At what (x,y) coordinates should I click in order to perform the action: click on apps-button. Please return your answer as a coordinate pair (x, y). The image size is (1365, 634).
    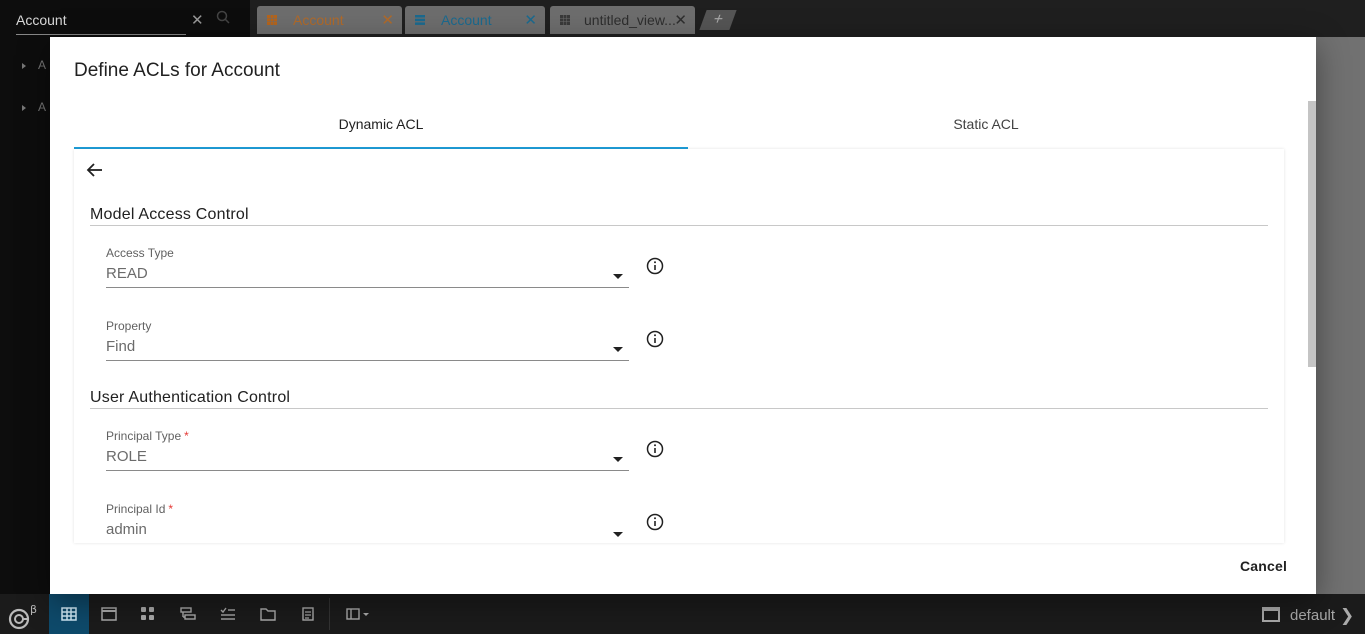
    Looking at the image, I should click on (148, 614).